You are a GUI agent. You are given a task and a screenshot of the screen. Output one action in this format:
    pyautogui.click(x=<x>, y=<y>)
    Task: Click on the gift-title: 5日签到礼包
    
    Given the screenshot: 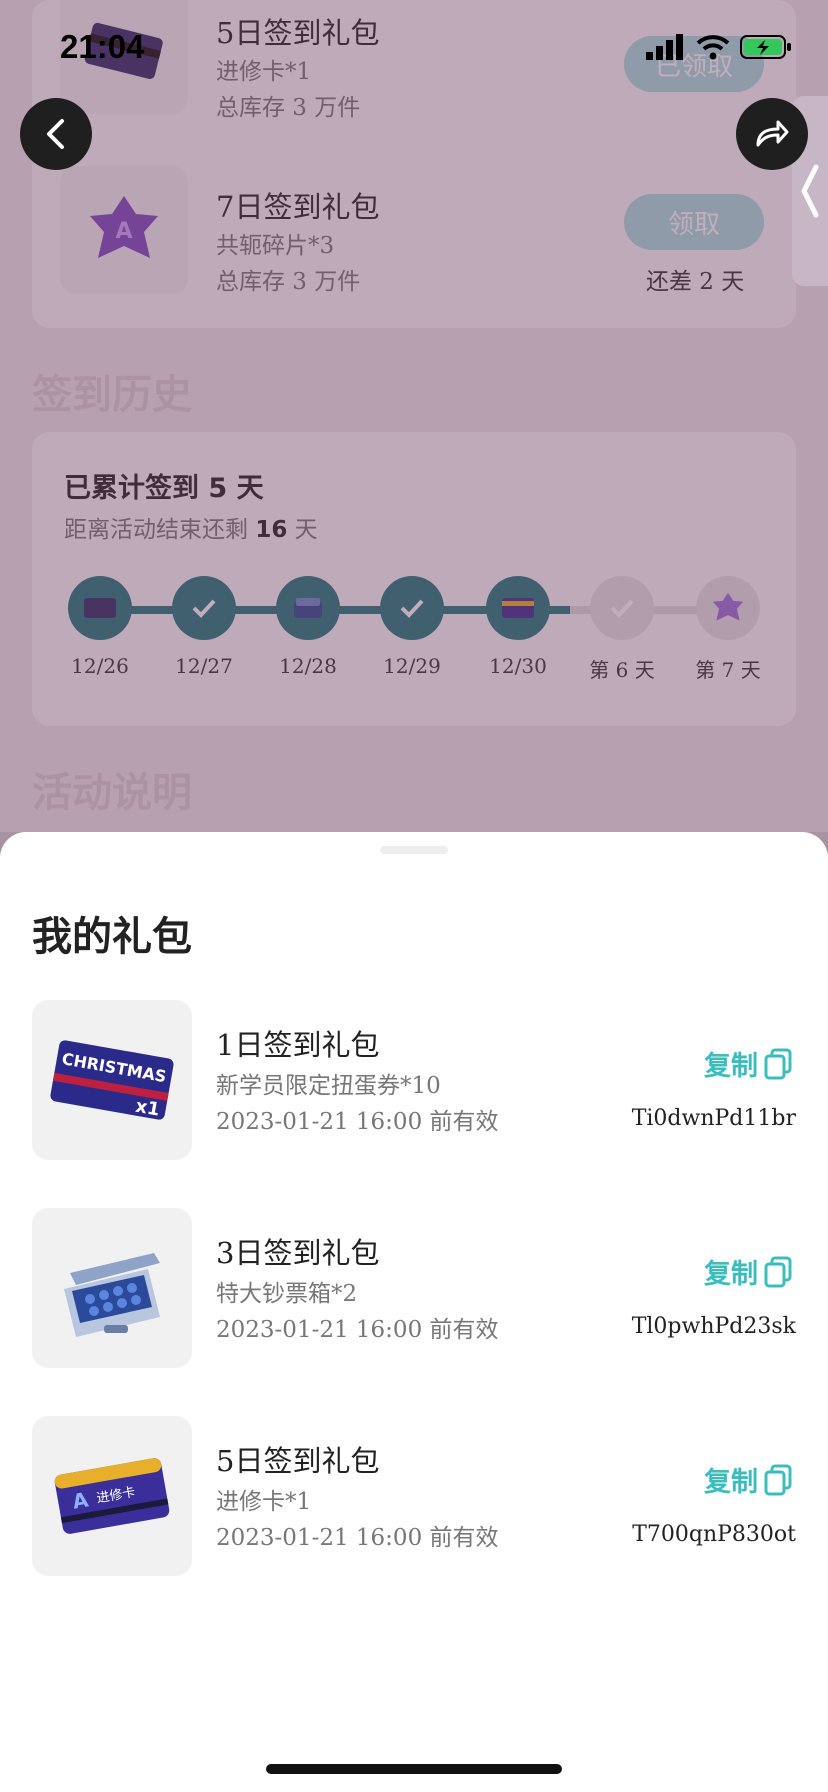 What is the action you would take?
    pyautogui.click(x=298, y=1461)
    